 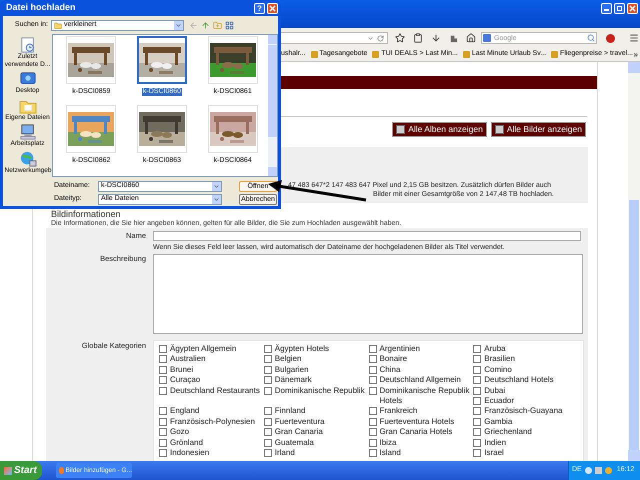 What do you see at coordinates (500, 401) in the screenshot?
I see `category-label: Ecuador` at bounding box center [500, 401].